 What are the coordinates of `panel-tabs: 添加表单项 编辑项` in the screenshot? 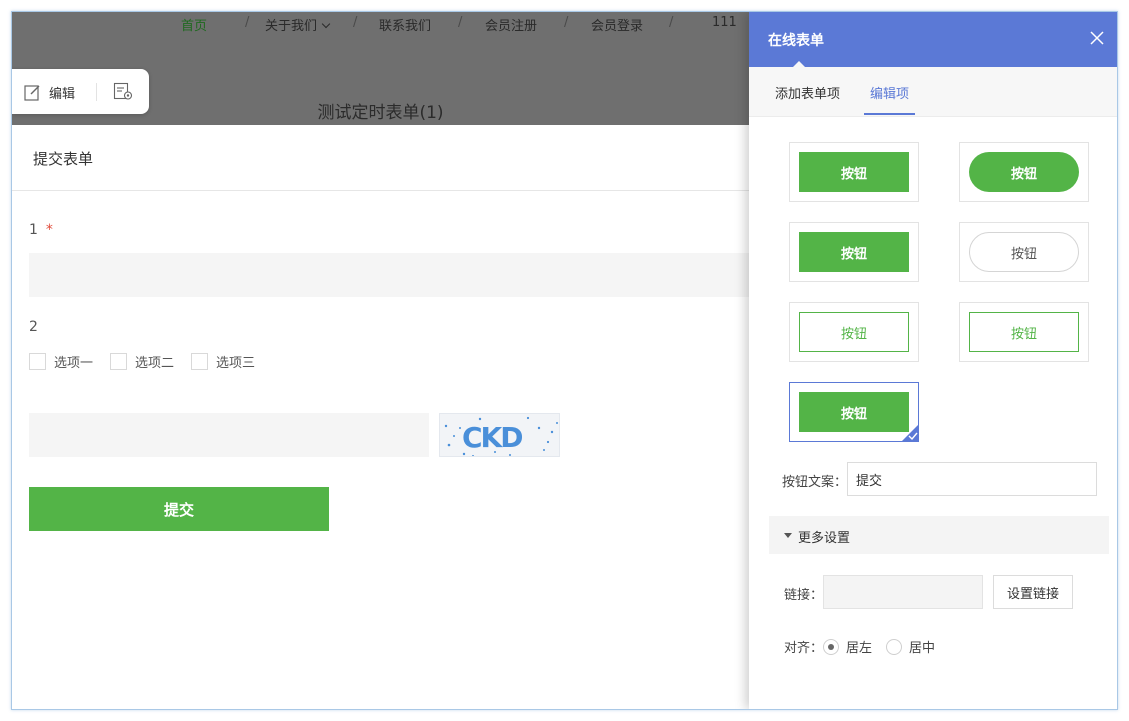 It's located at (933, 92).